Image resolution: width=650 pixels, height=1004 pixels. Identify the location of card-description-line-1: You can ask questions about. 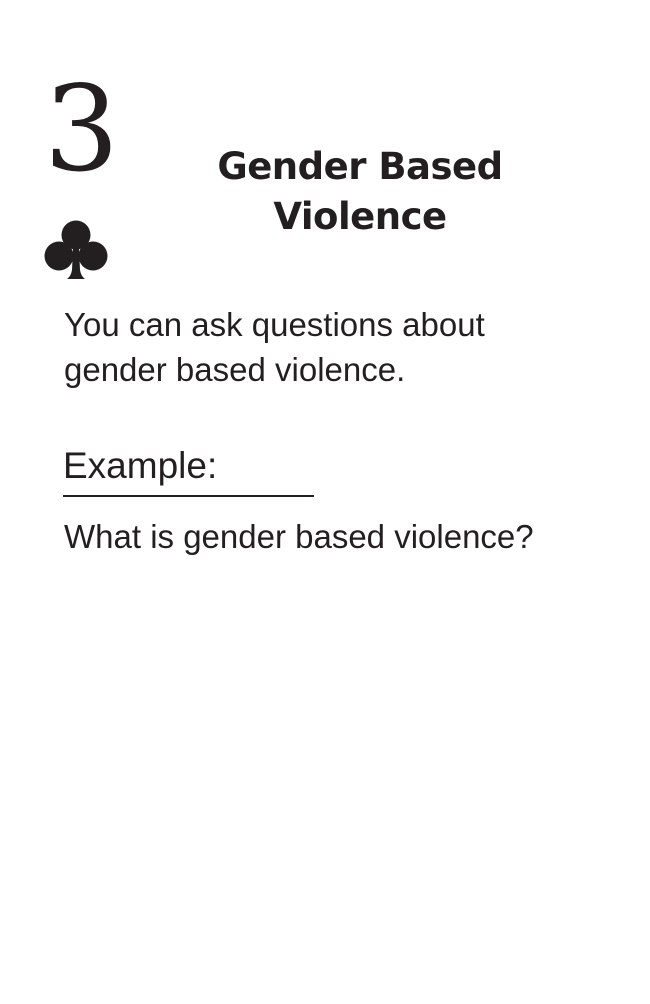
(274, 324).